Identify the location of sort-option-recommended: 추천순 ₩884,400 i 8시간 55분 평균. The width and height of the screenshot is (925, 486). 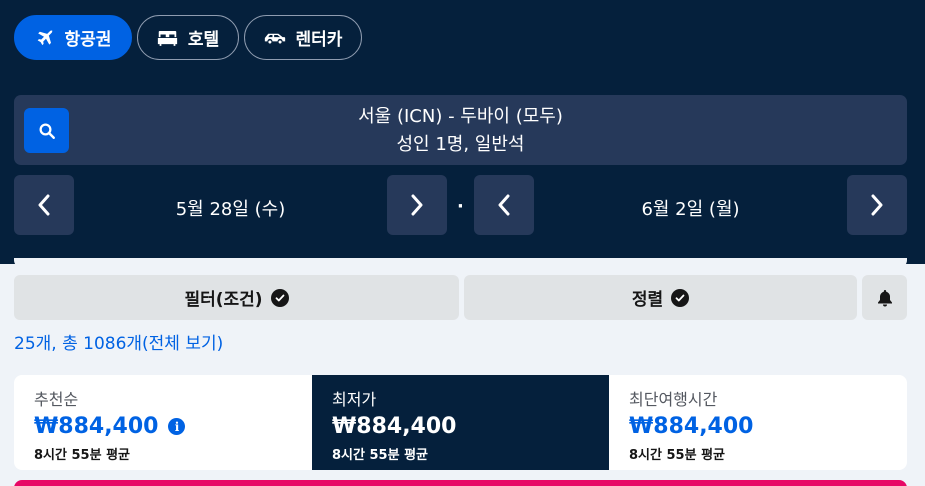
(163, 422).